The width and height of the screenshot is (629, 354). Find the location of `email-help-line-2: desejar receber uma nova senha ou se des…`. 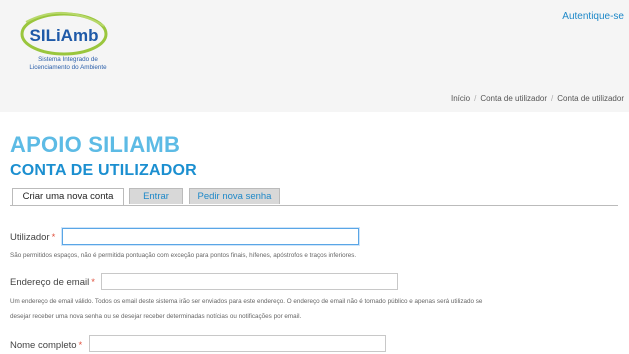

email-help-line-2: desejar receber uma nova senha ou se des… is located at coordinates (156, 316).